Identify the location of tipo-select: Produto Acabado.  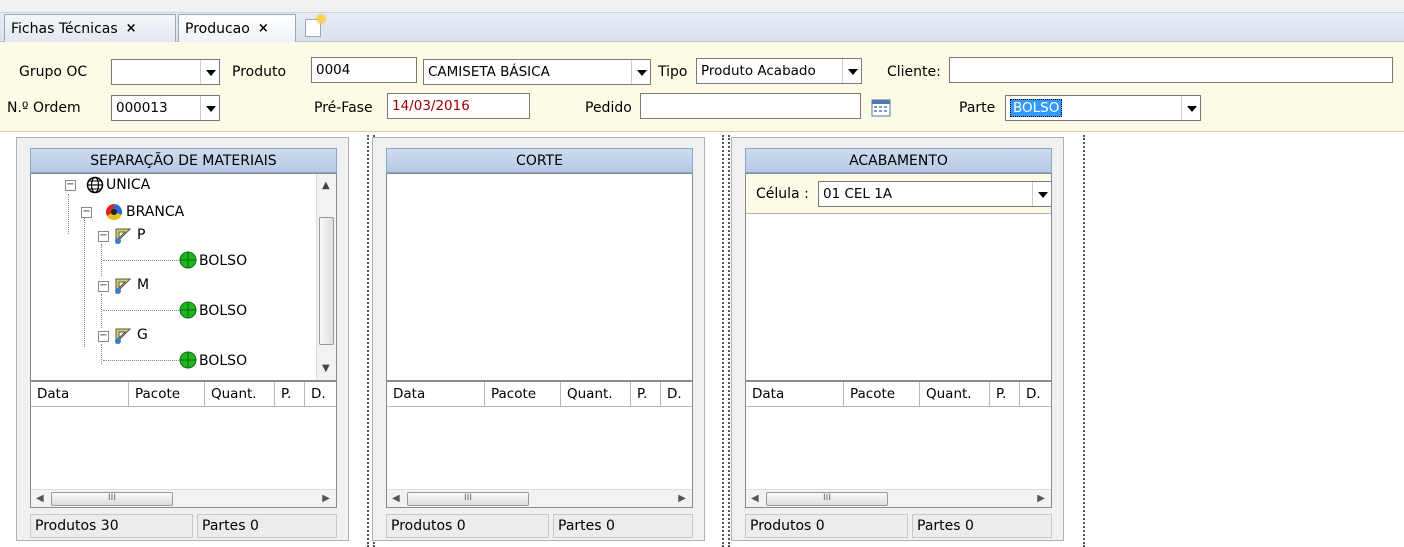
(779, 71).